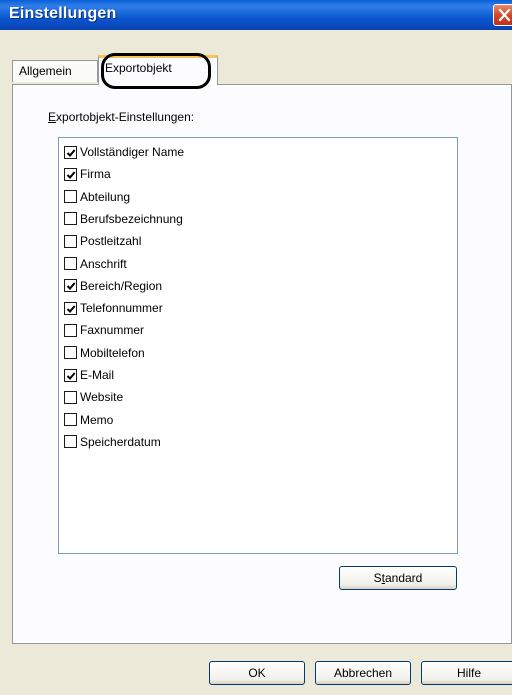 This screenshot has width=512, height=695. I want to click on field-item: Speicherdatum, so click(112, 442).